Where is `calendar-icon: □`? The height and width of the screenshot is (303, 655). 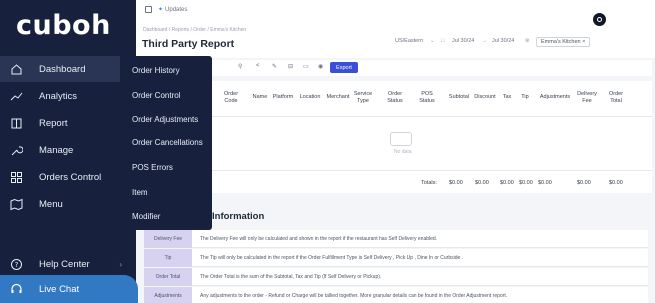 calendar-icon: □ is located at coordinates (443, 41).